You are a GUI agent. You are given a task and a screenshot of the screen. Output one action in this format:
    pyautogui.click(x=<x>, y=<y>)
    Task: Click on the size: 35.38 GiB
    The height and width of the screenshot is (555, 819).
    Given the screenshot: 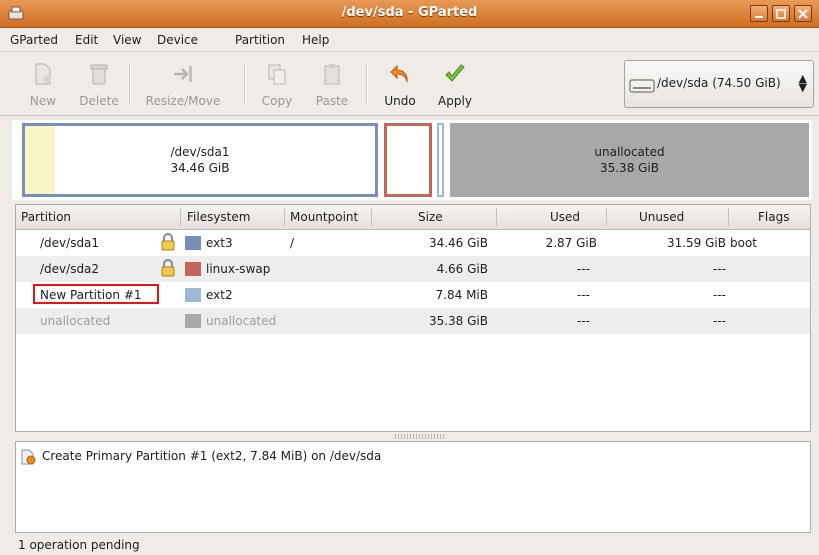 What is the action you would take?
    pyautogui.click(x=458, y=321)
    